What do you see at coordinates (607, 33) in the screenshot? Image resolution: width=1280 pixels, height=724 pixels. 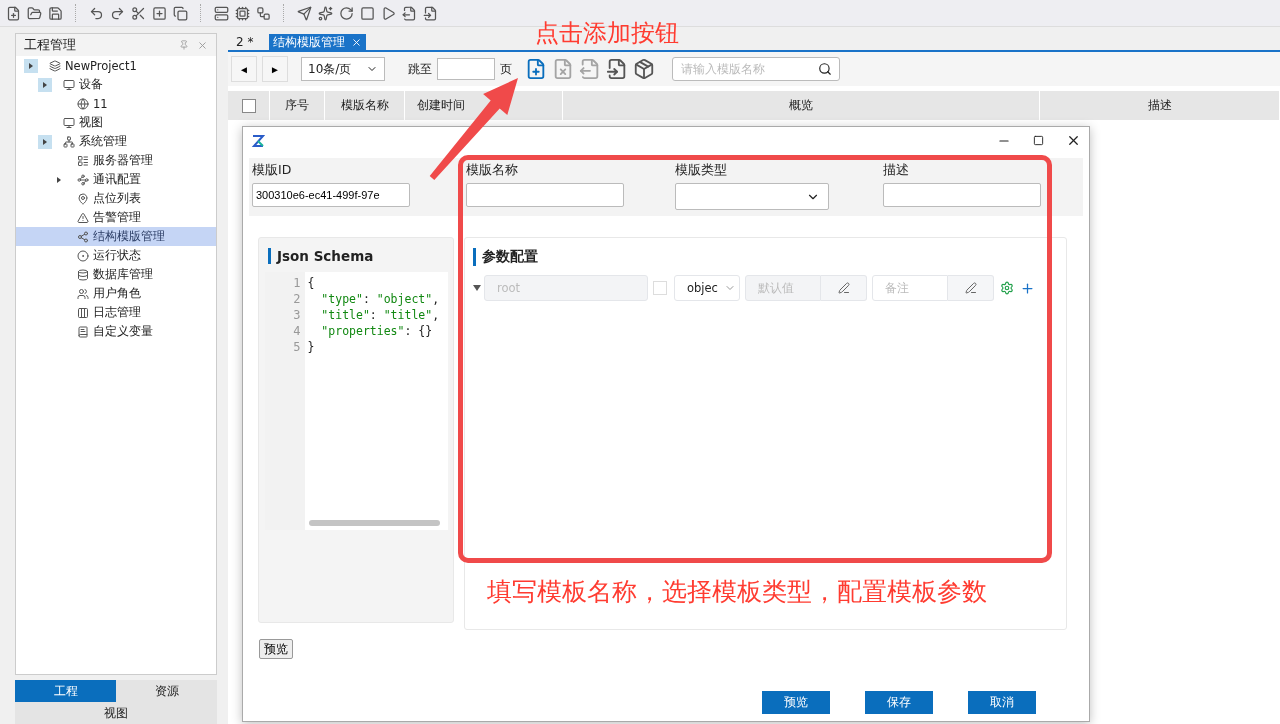 I see `annotation-text: 点击添加按钮` at bounding box center [607, 33].